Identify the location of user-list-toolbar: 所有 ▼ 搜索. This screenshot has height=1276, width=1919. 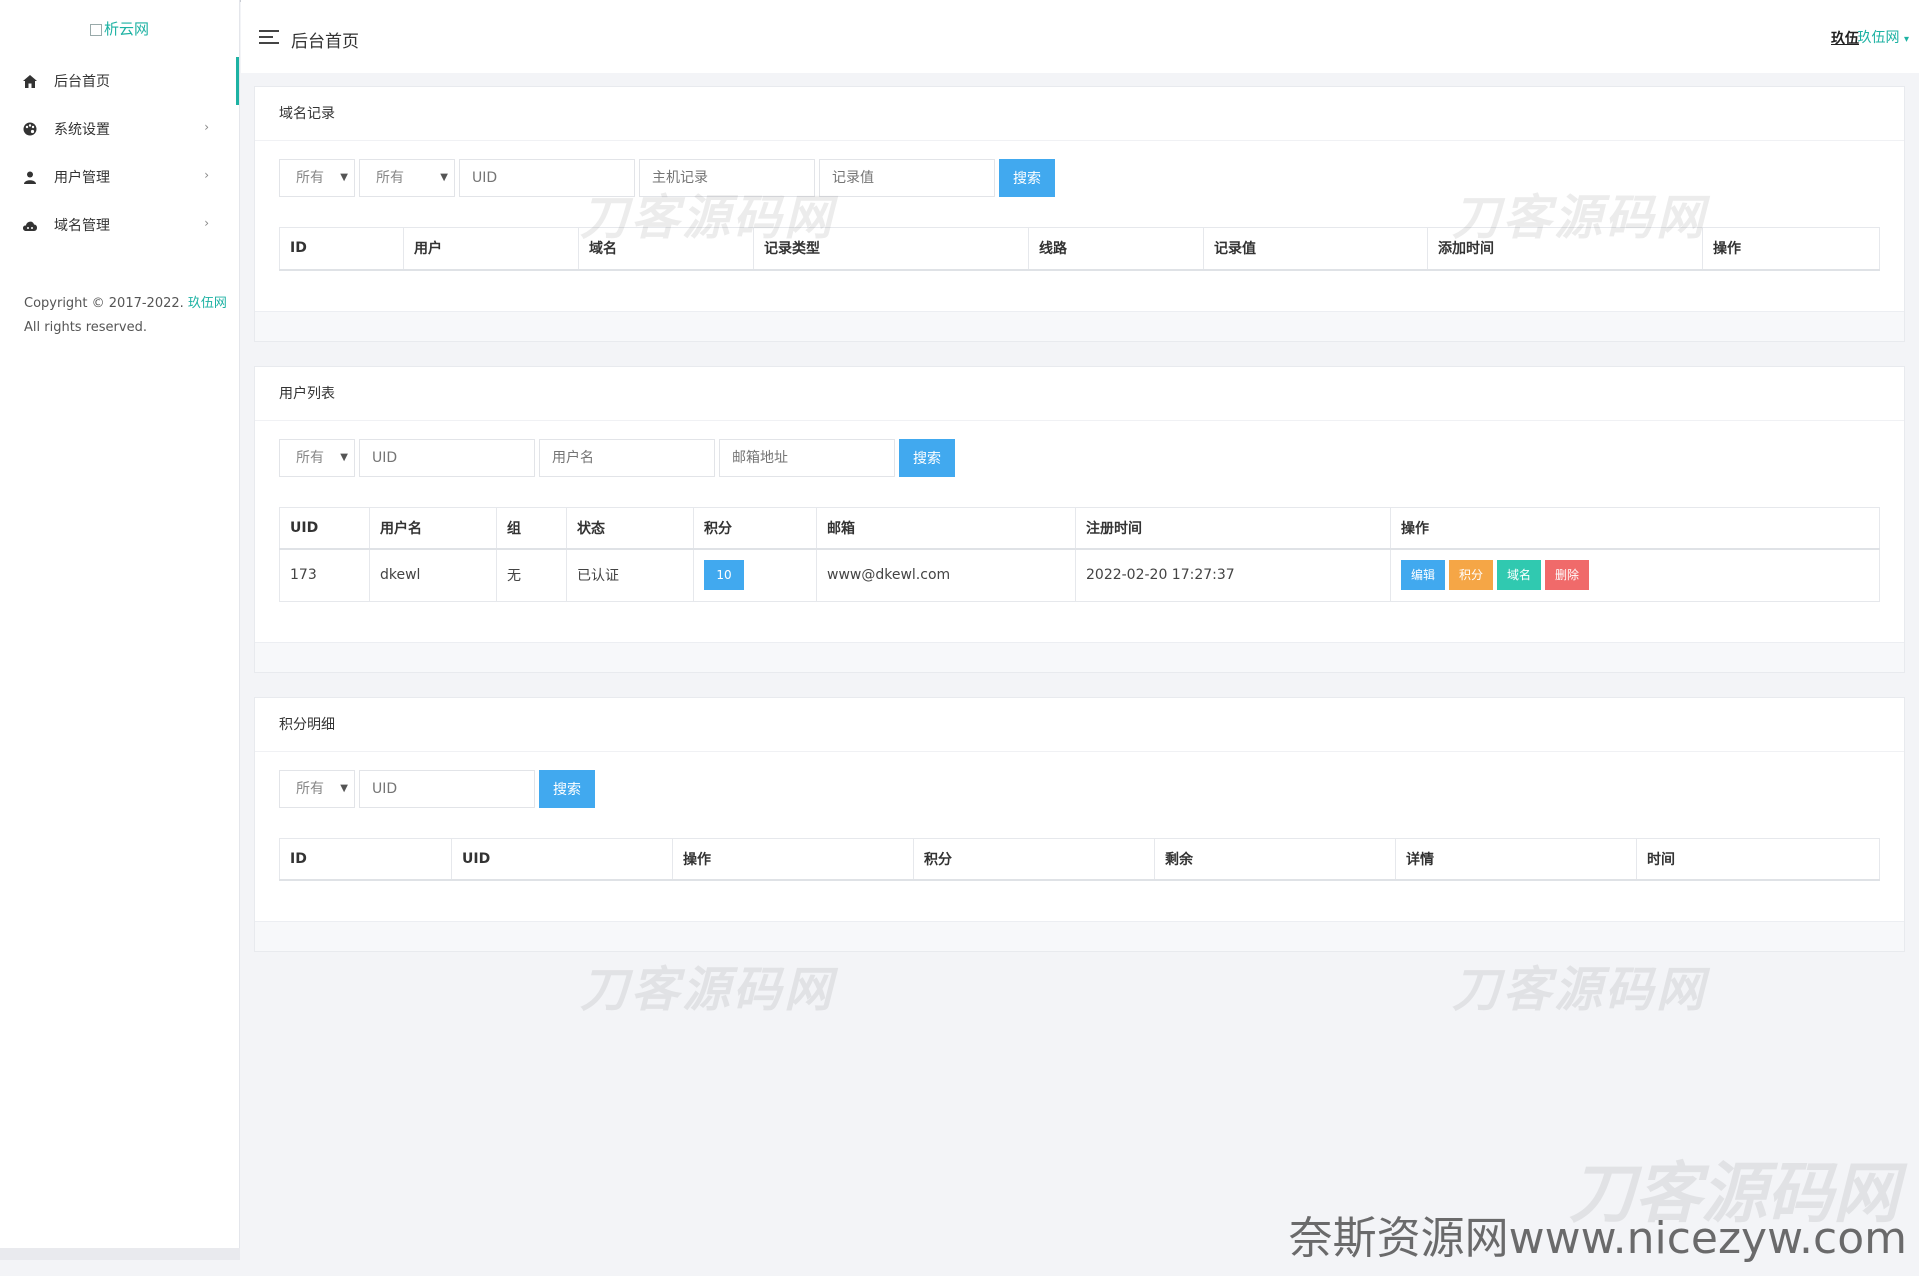
(1079, 457).